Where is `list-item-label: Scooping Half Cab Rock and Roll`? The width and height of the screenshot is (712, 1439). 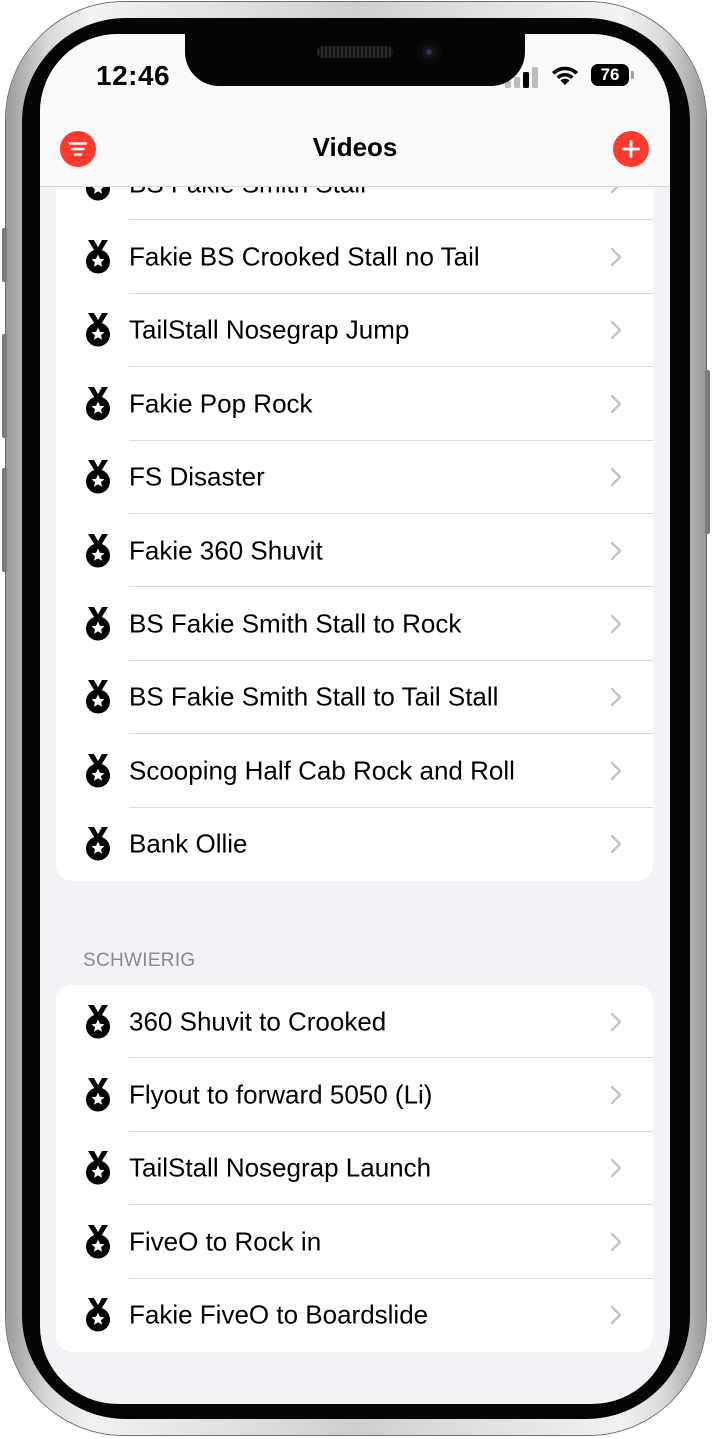 list-item-label: Scooping Half Cab Rock and Roll is located at coordinates (322, 770).